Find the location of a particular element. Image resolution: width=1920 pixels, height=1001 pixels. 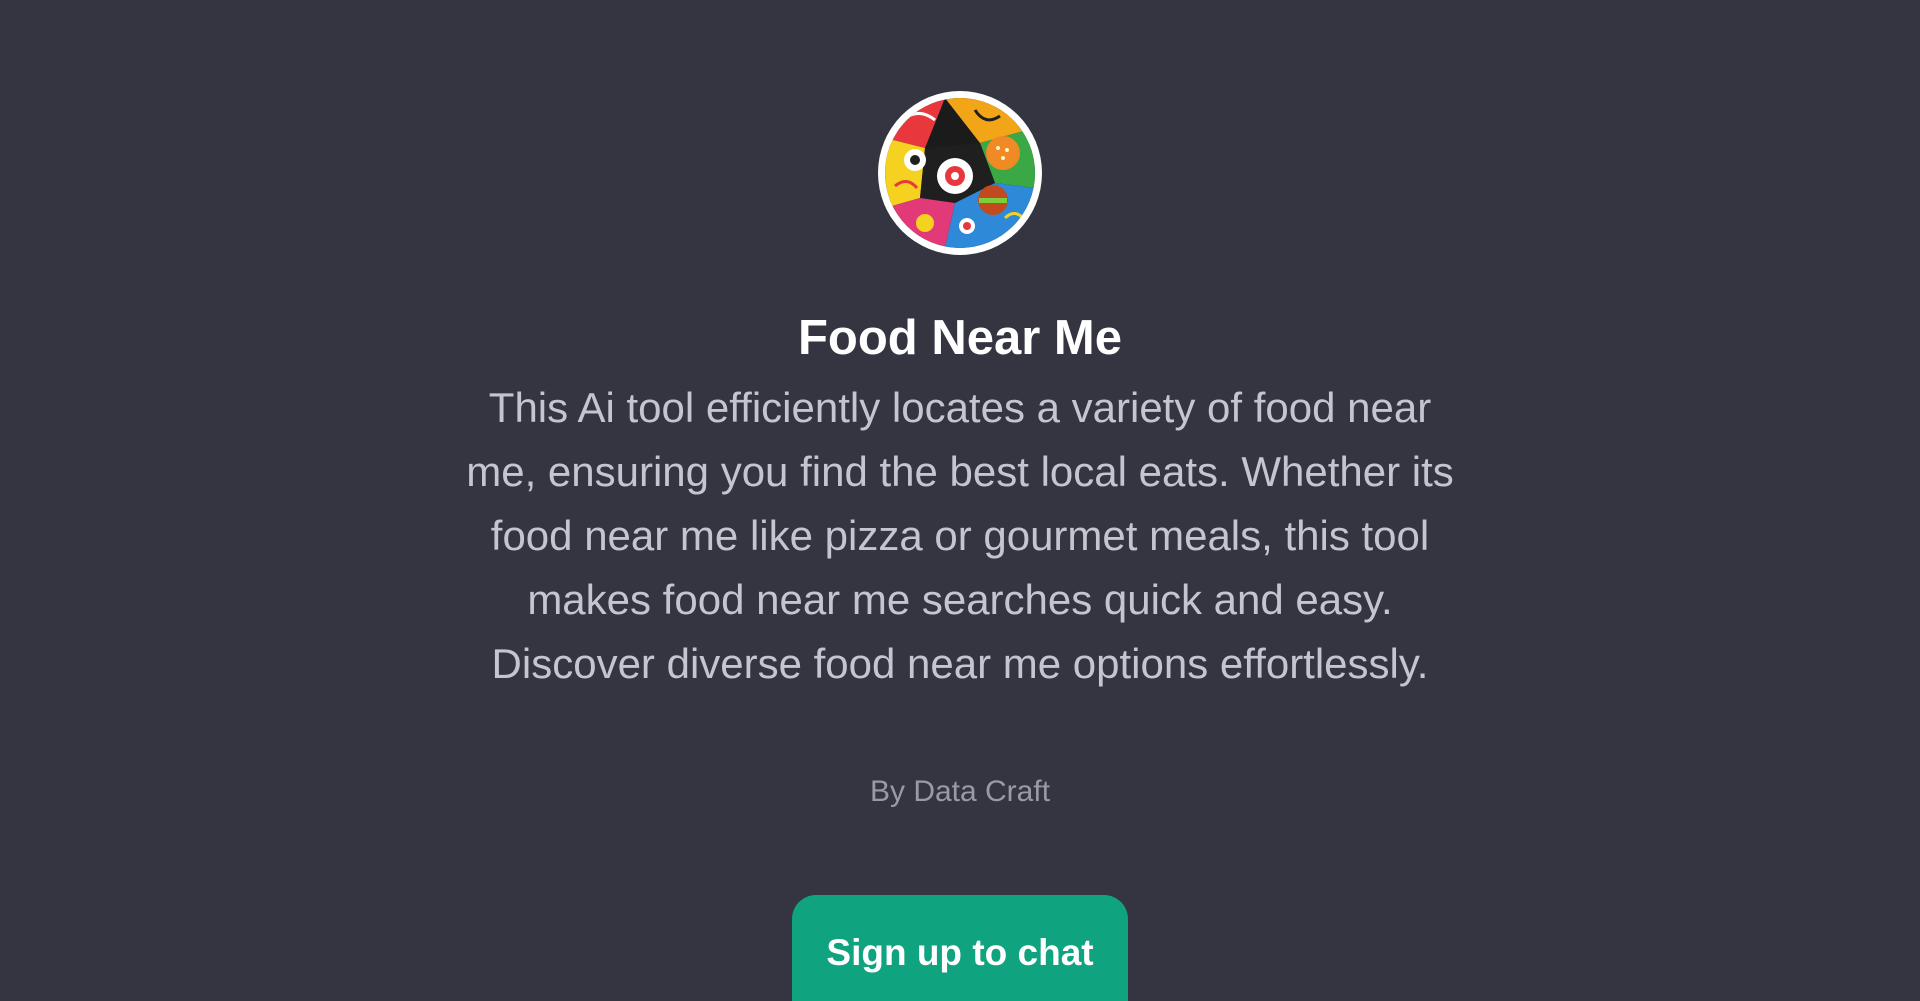

food-collage-icon is located at coordinates (960, 173).